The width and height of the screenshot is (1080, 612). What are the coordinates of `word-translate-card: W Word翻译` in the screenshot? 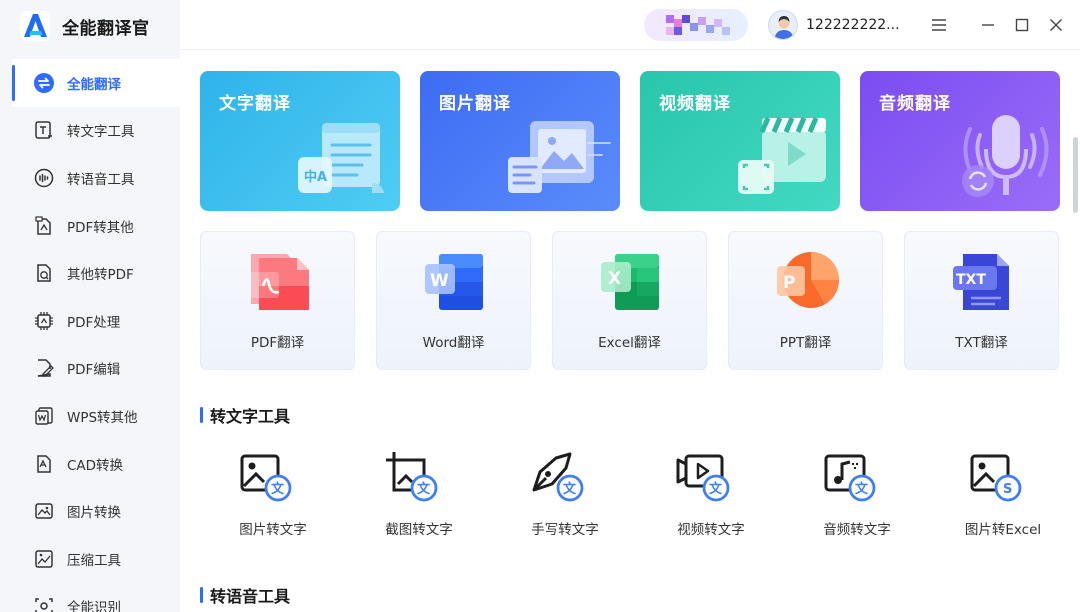 It's located at (453, 300).